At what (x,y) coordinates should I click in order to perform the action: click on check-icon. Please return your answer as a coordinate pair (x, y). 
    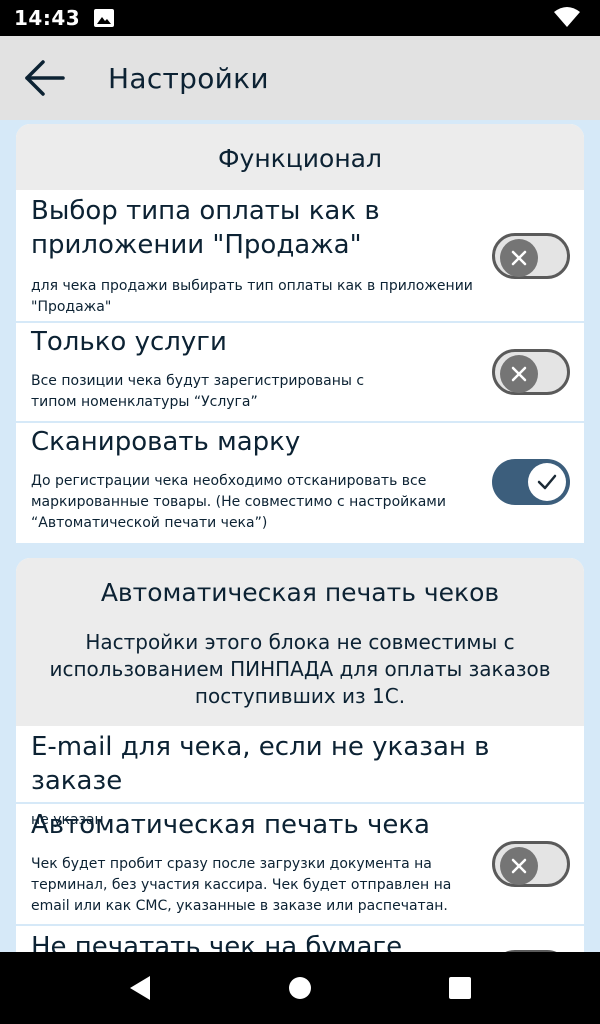
    Looking at the image, I should click on (547, 482).